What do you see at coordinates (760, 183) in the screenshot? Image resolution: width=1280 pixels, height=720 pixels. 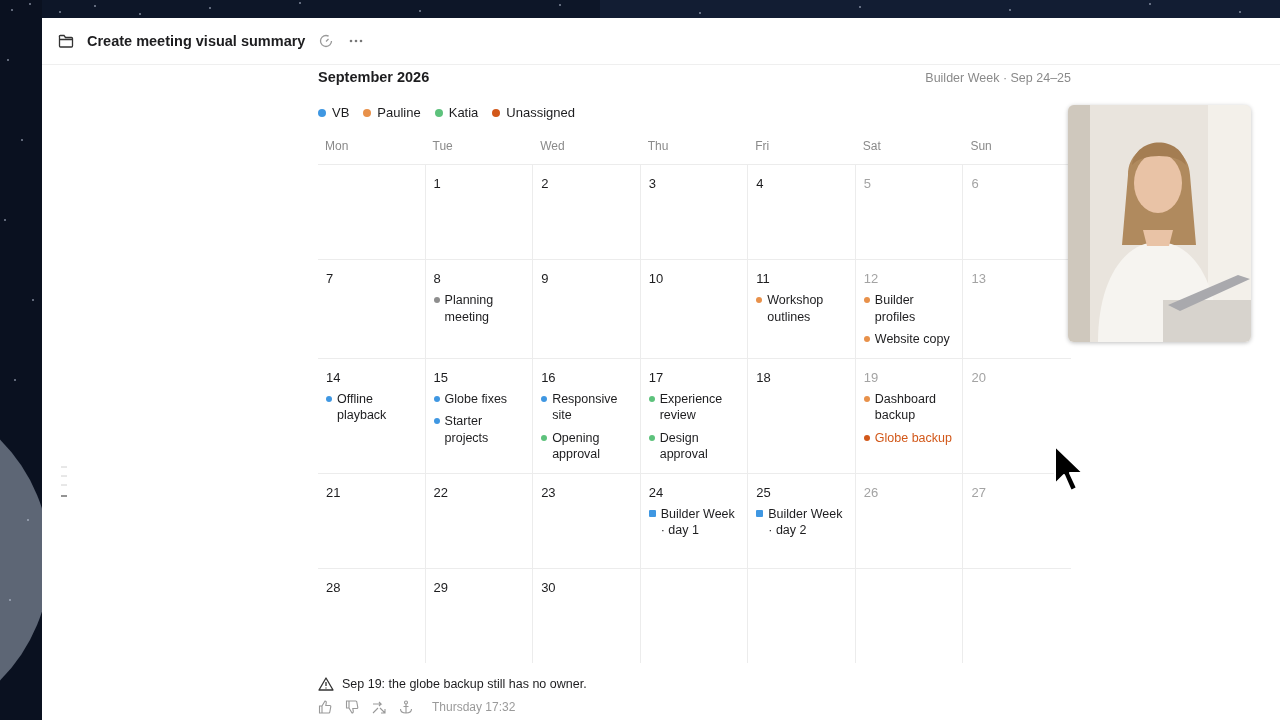 I see `day-number: 4` at bounding box center [760, 183].